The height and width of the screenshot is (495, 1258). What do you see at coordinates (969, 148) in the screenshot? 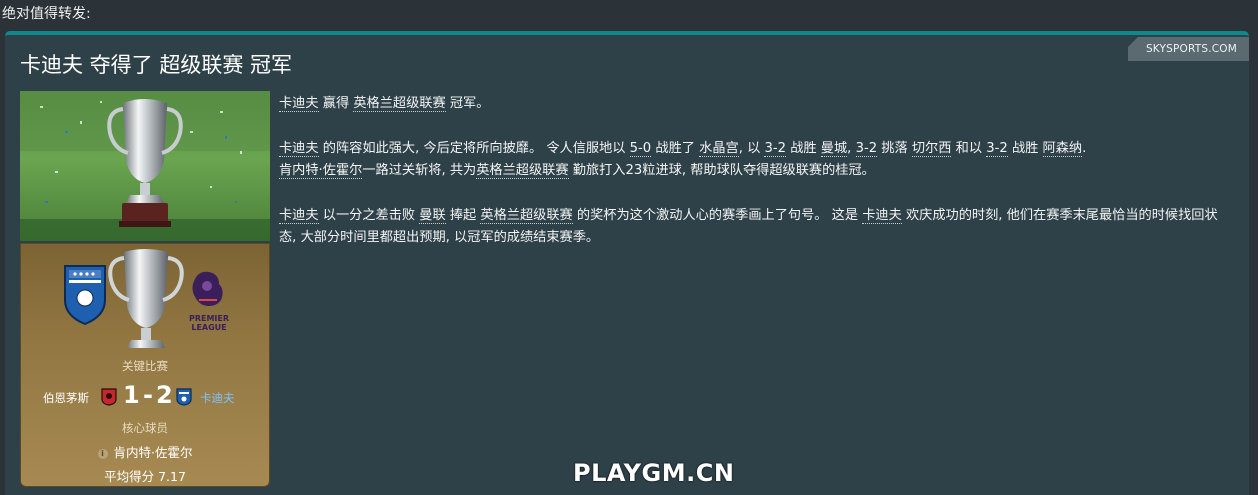
I see `text-span: 和以` at bounding box center [969, 148].